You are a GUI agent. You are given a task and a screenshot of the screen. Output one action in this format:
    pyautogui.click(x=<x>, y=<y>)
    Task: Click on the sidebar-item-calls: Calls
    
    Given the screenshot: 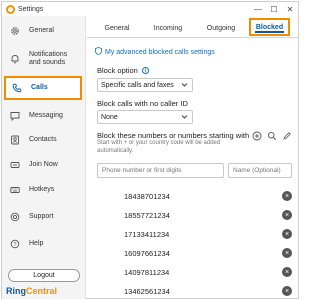 What is the action you would take?
    pyautogui.click(x=43, y=88)
    